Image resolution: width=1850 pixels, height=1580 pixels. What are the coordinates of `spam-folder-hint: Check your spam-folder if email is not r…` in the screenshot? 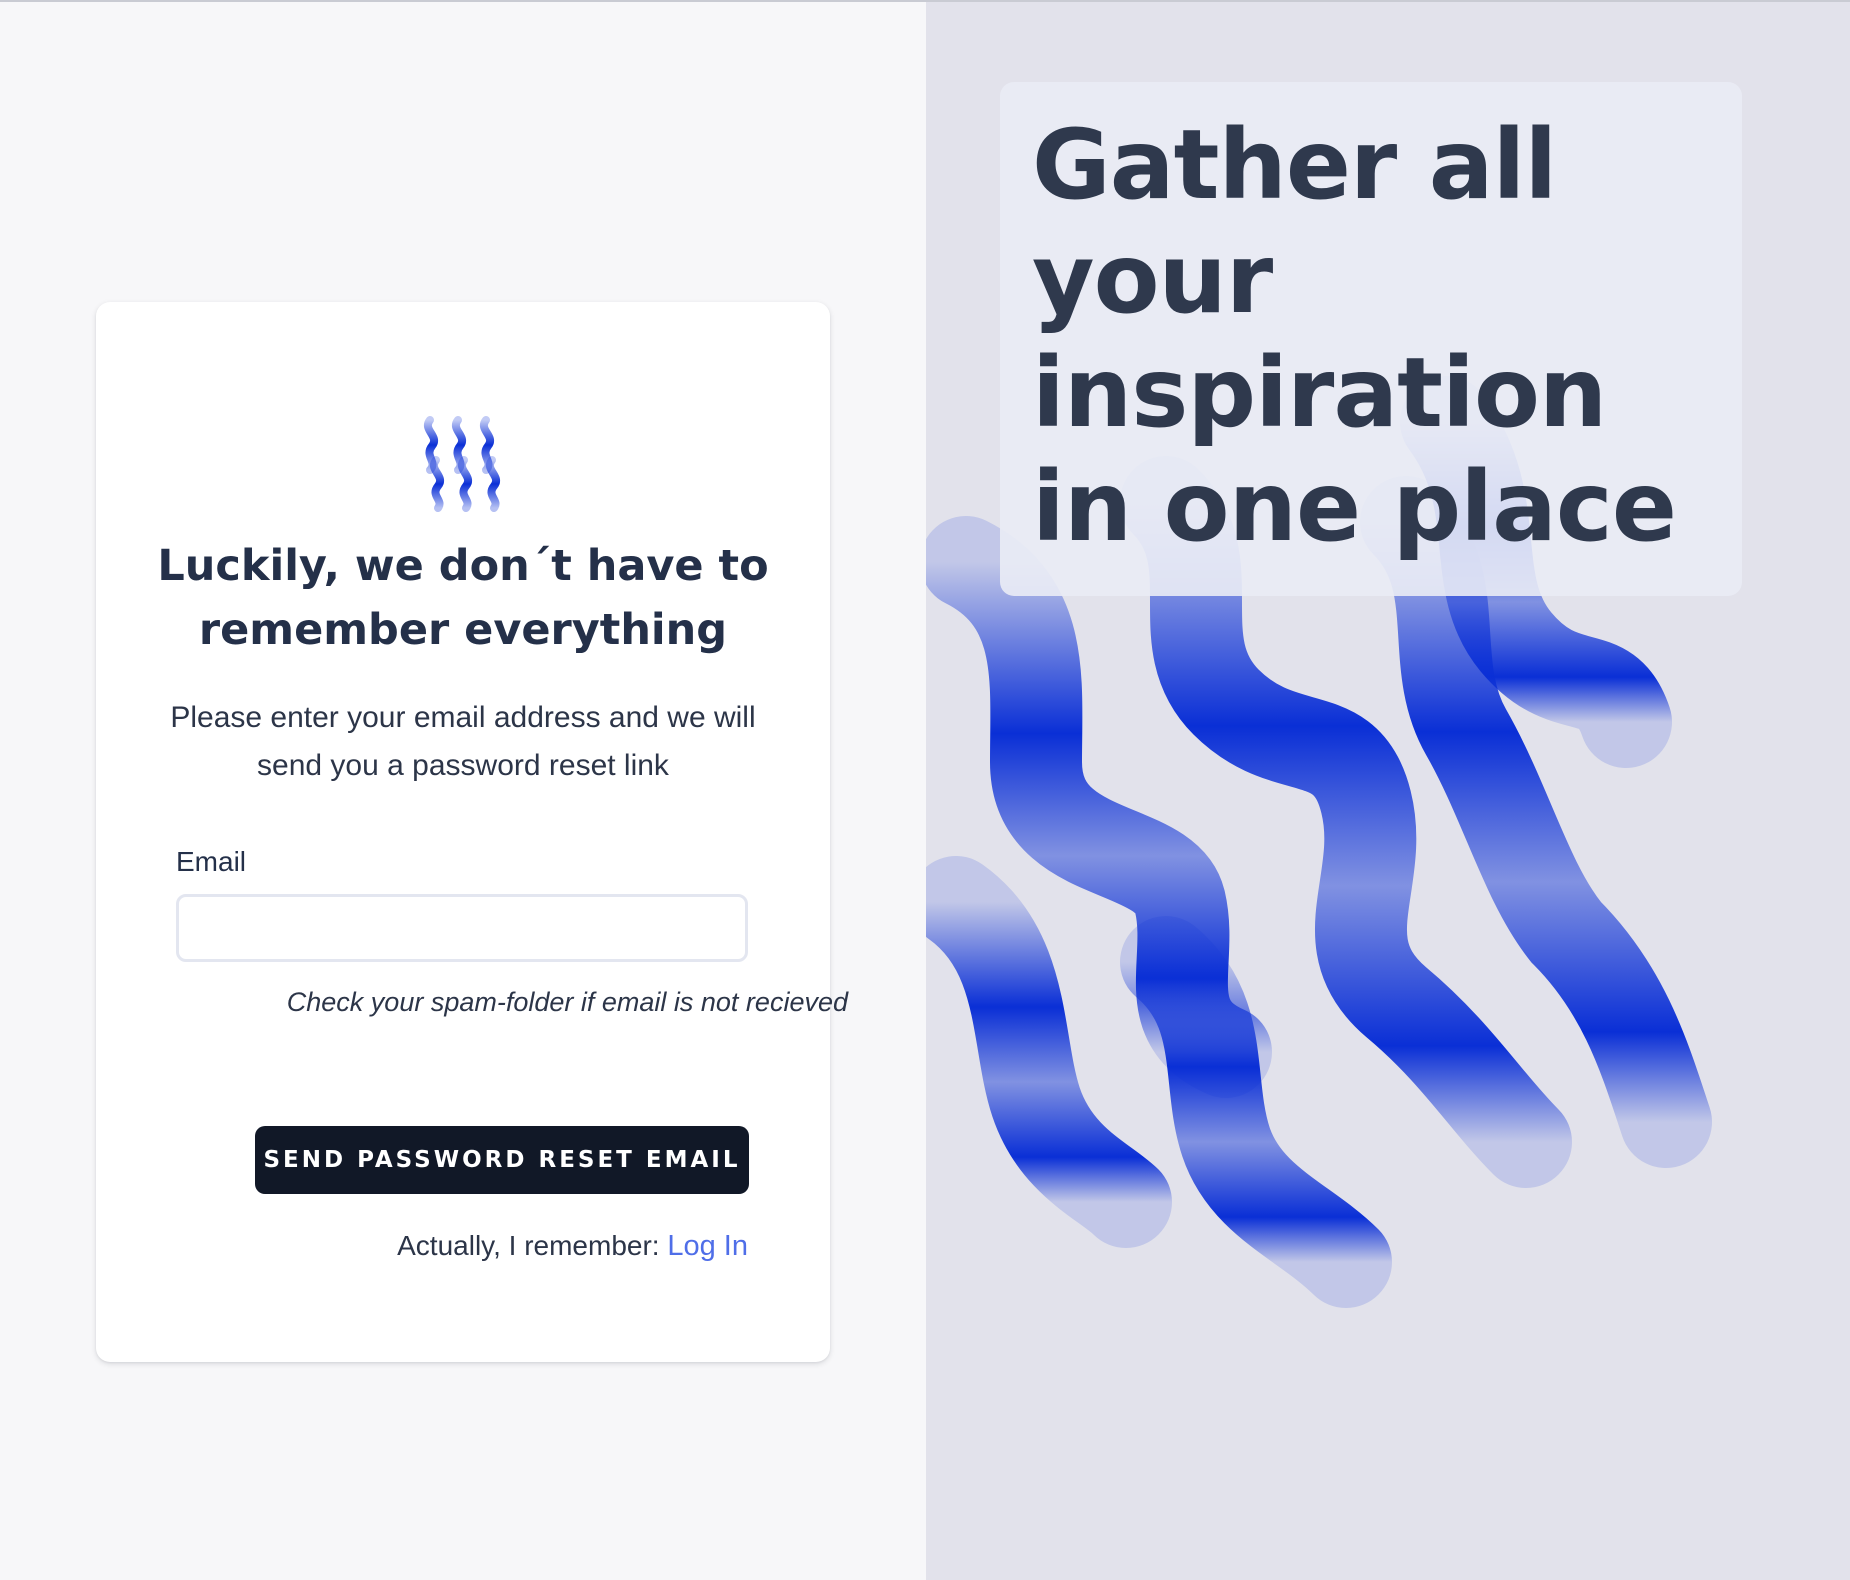 It's located at (567, 1002).